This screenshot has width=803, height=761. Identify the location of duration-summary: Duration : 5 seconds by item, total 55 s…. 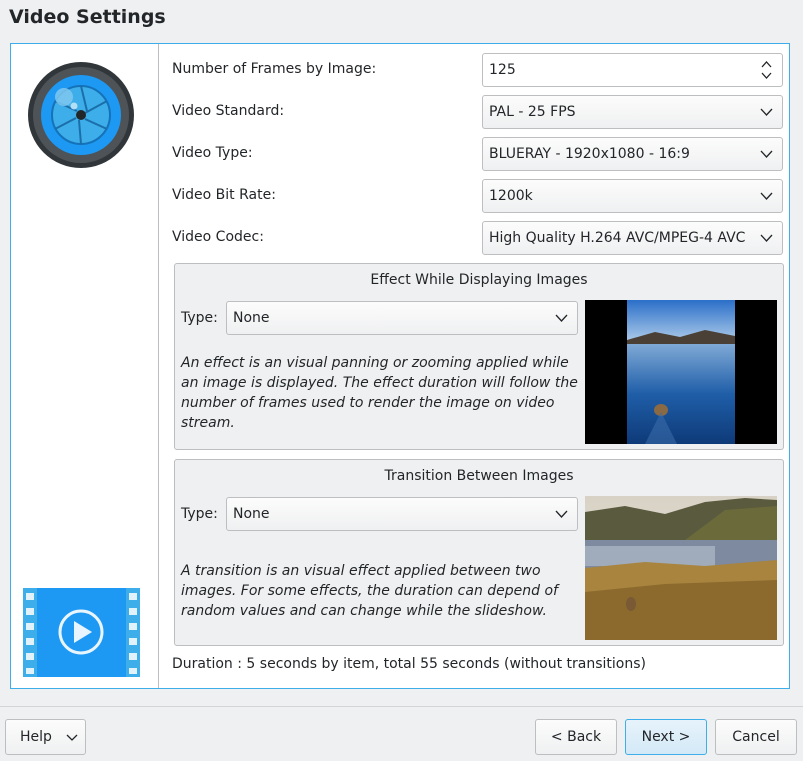
(409, 664).